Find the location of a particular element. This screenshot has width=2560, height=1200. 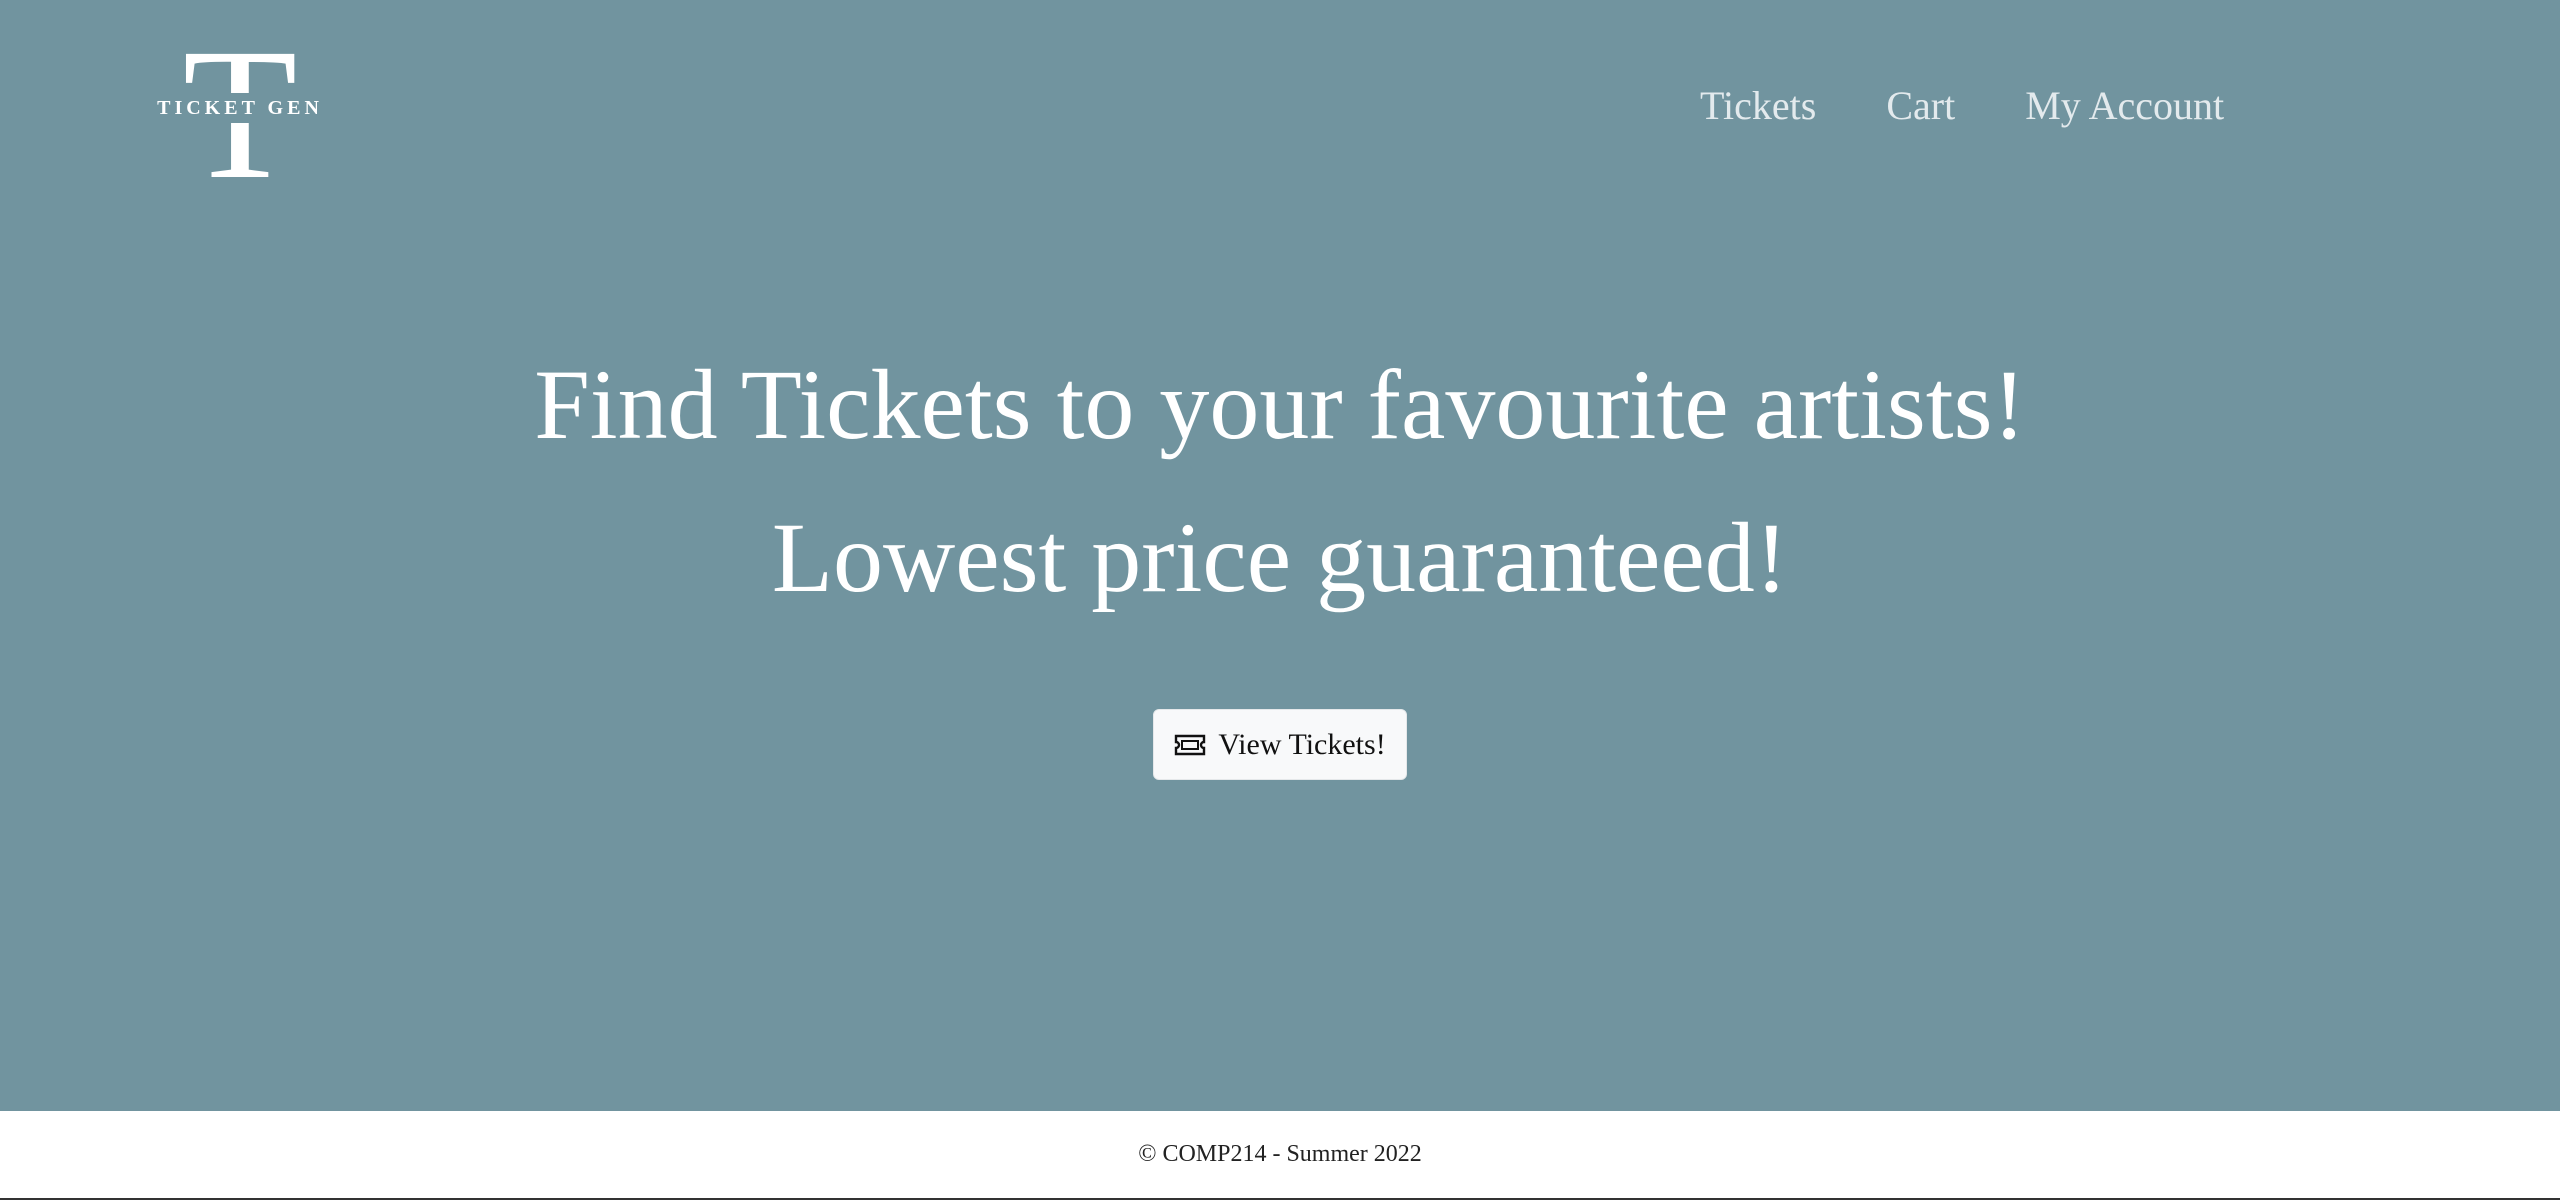

nav-item-cart: Cart is located at coordinates (1920, 106).